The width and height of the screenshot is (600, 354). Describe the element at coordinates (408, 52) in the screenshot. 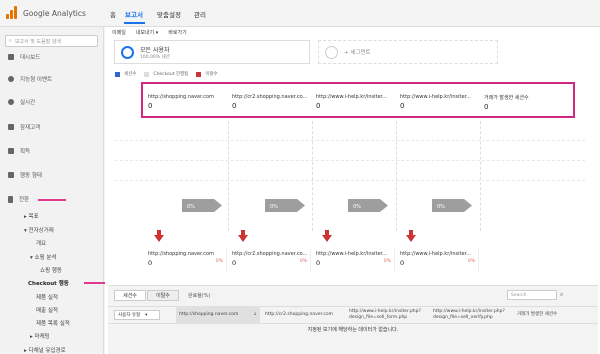

I see `add-segment-button: + 세그먼트` at that location.